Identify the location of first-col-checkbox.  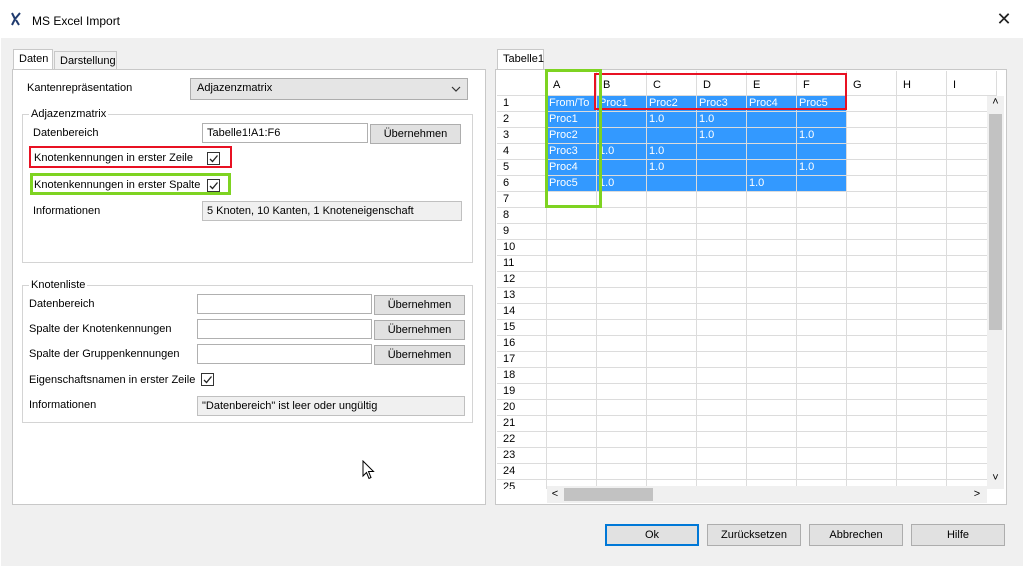
(213, 185).